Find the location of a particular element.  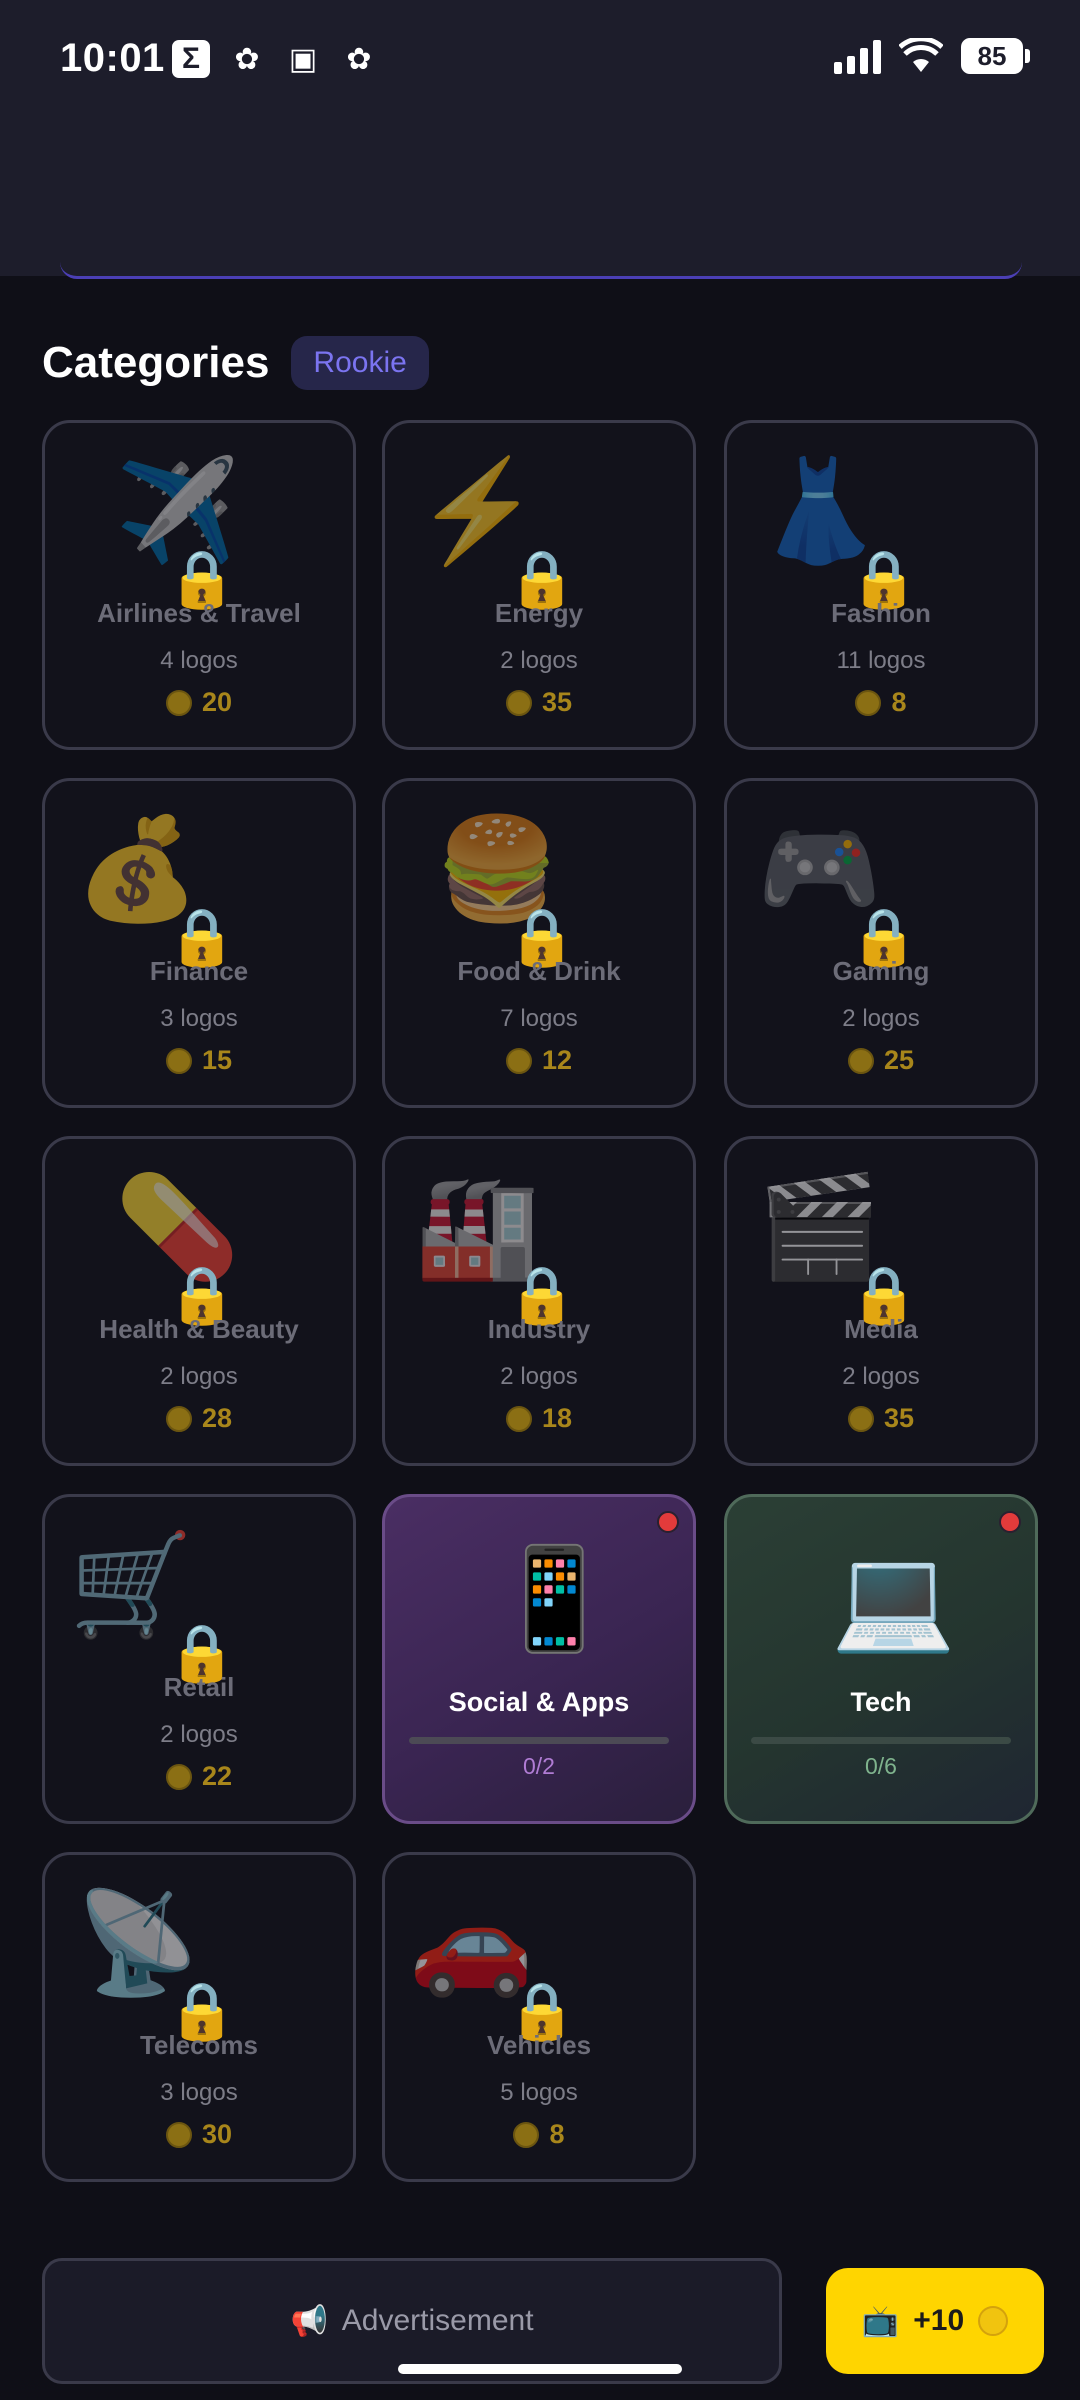

device-icon: ▣ is located at coordinates (303, 59).